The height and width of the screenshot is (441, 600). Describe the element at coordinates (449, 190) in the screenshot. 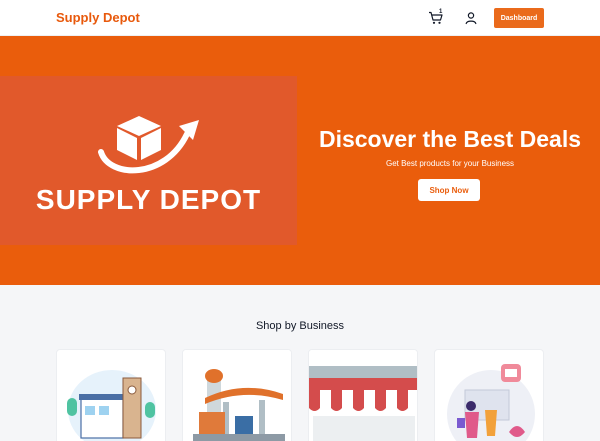

I see `shop-now-button: Shop Now` at that location.